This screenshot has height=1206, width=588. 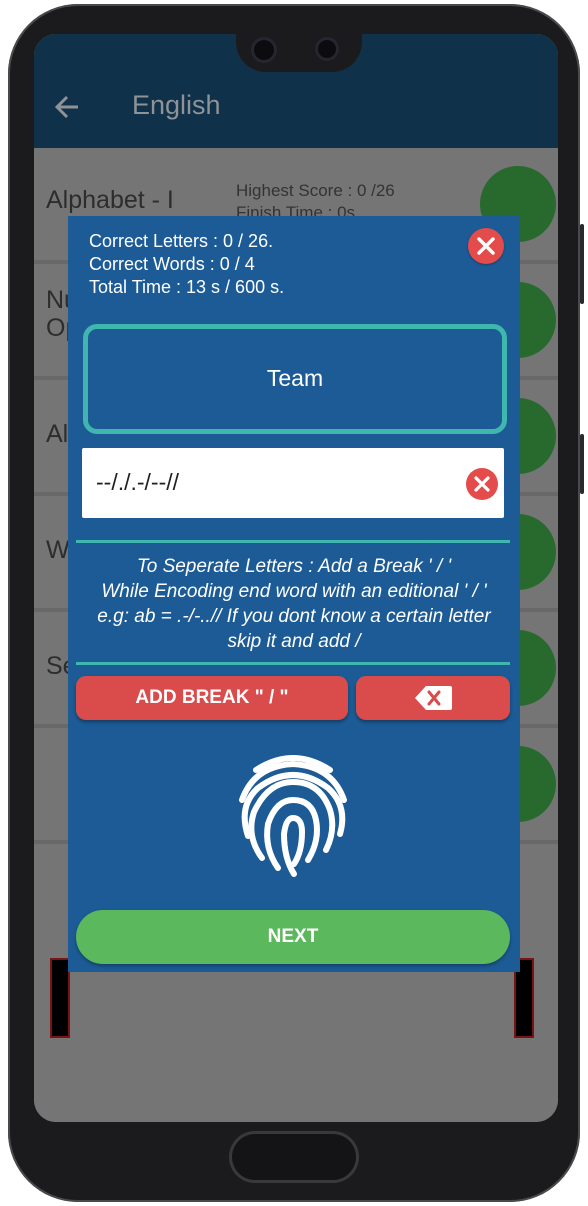 What do you see at coordinates (294, 566) in the screenshot?
I see `instruction-line: To Seperate Letters : Add a Break ' / '` at bounding box center [294, 566].